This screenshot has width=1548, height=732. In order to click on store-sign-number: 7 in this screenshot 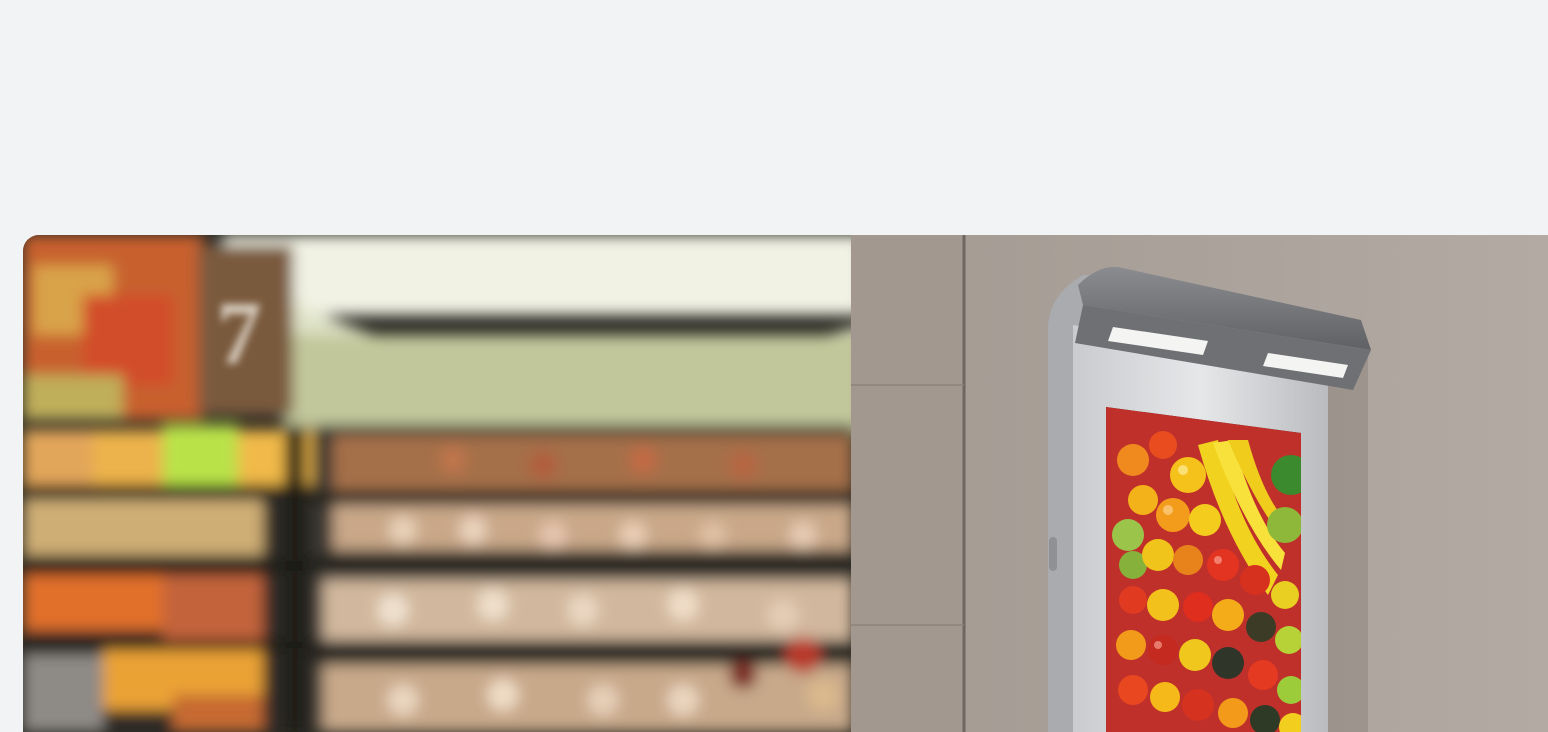, I will do `click(239, 333)`.